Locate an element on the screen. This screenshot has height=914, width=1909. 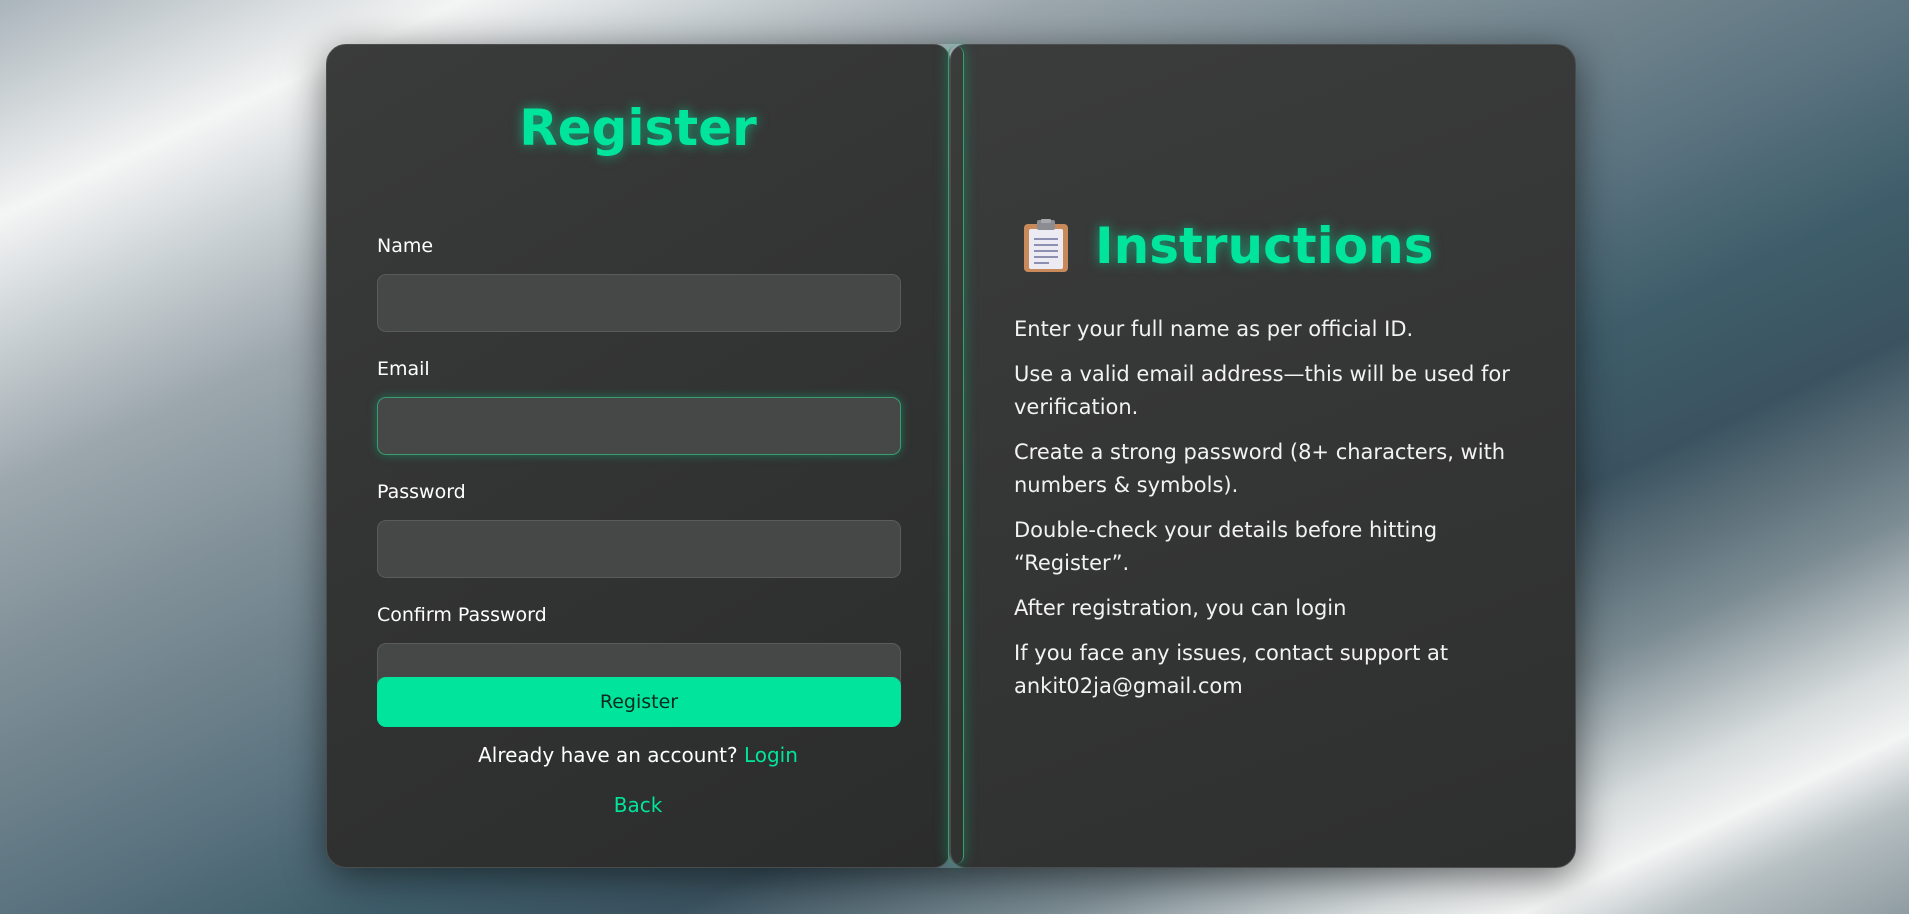
back-row: Back is located at coordinates (638, 805).